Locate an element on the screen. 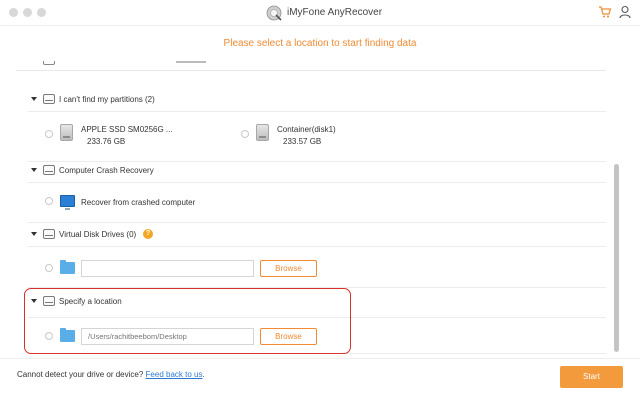  section-label: Virtual Disk Drives (0) is located at coordinates (98, 234).